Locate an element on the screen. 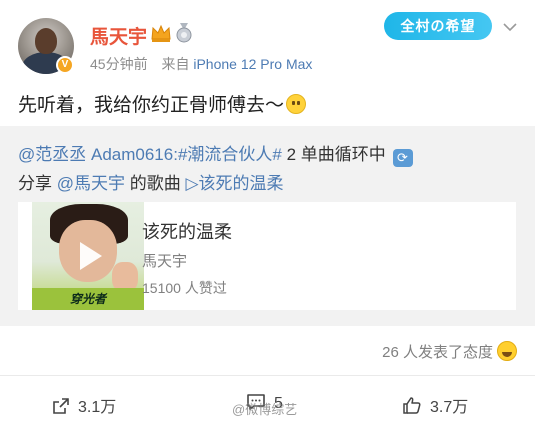  song-likes: 15100 人赞过 is located at coordinates (184, 288).